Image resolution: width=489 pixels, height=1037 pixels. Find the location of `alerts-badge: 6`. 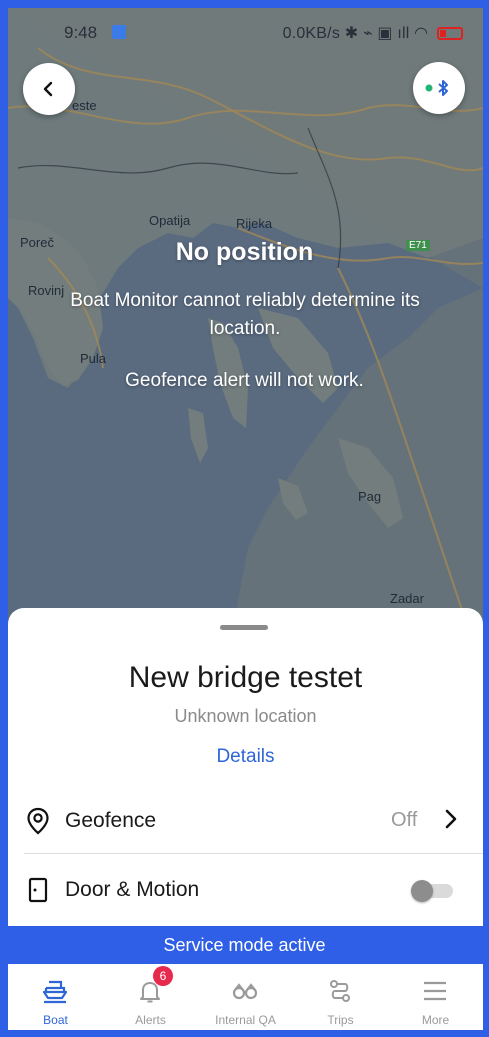

alerts-badge: 6 is located at coordinates (163, 976).